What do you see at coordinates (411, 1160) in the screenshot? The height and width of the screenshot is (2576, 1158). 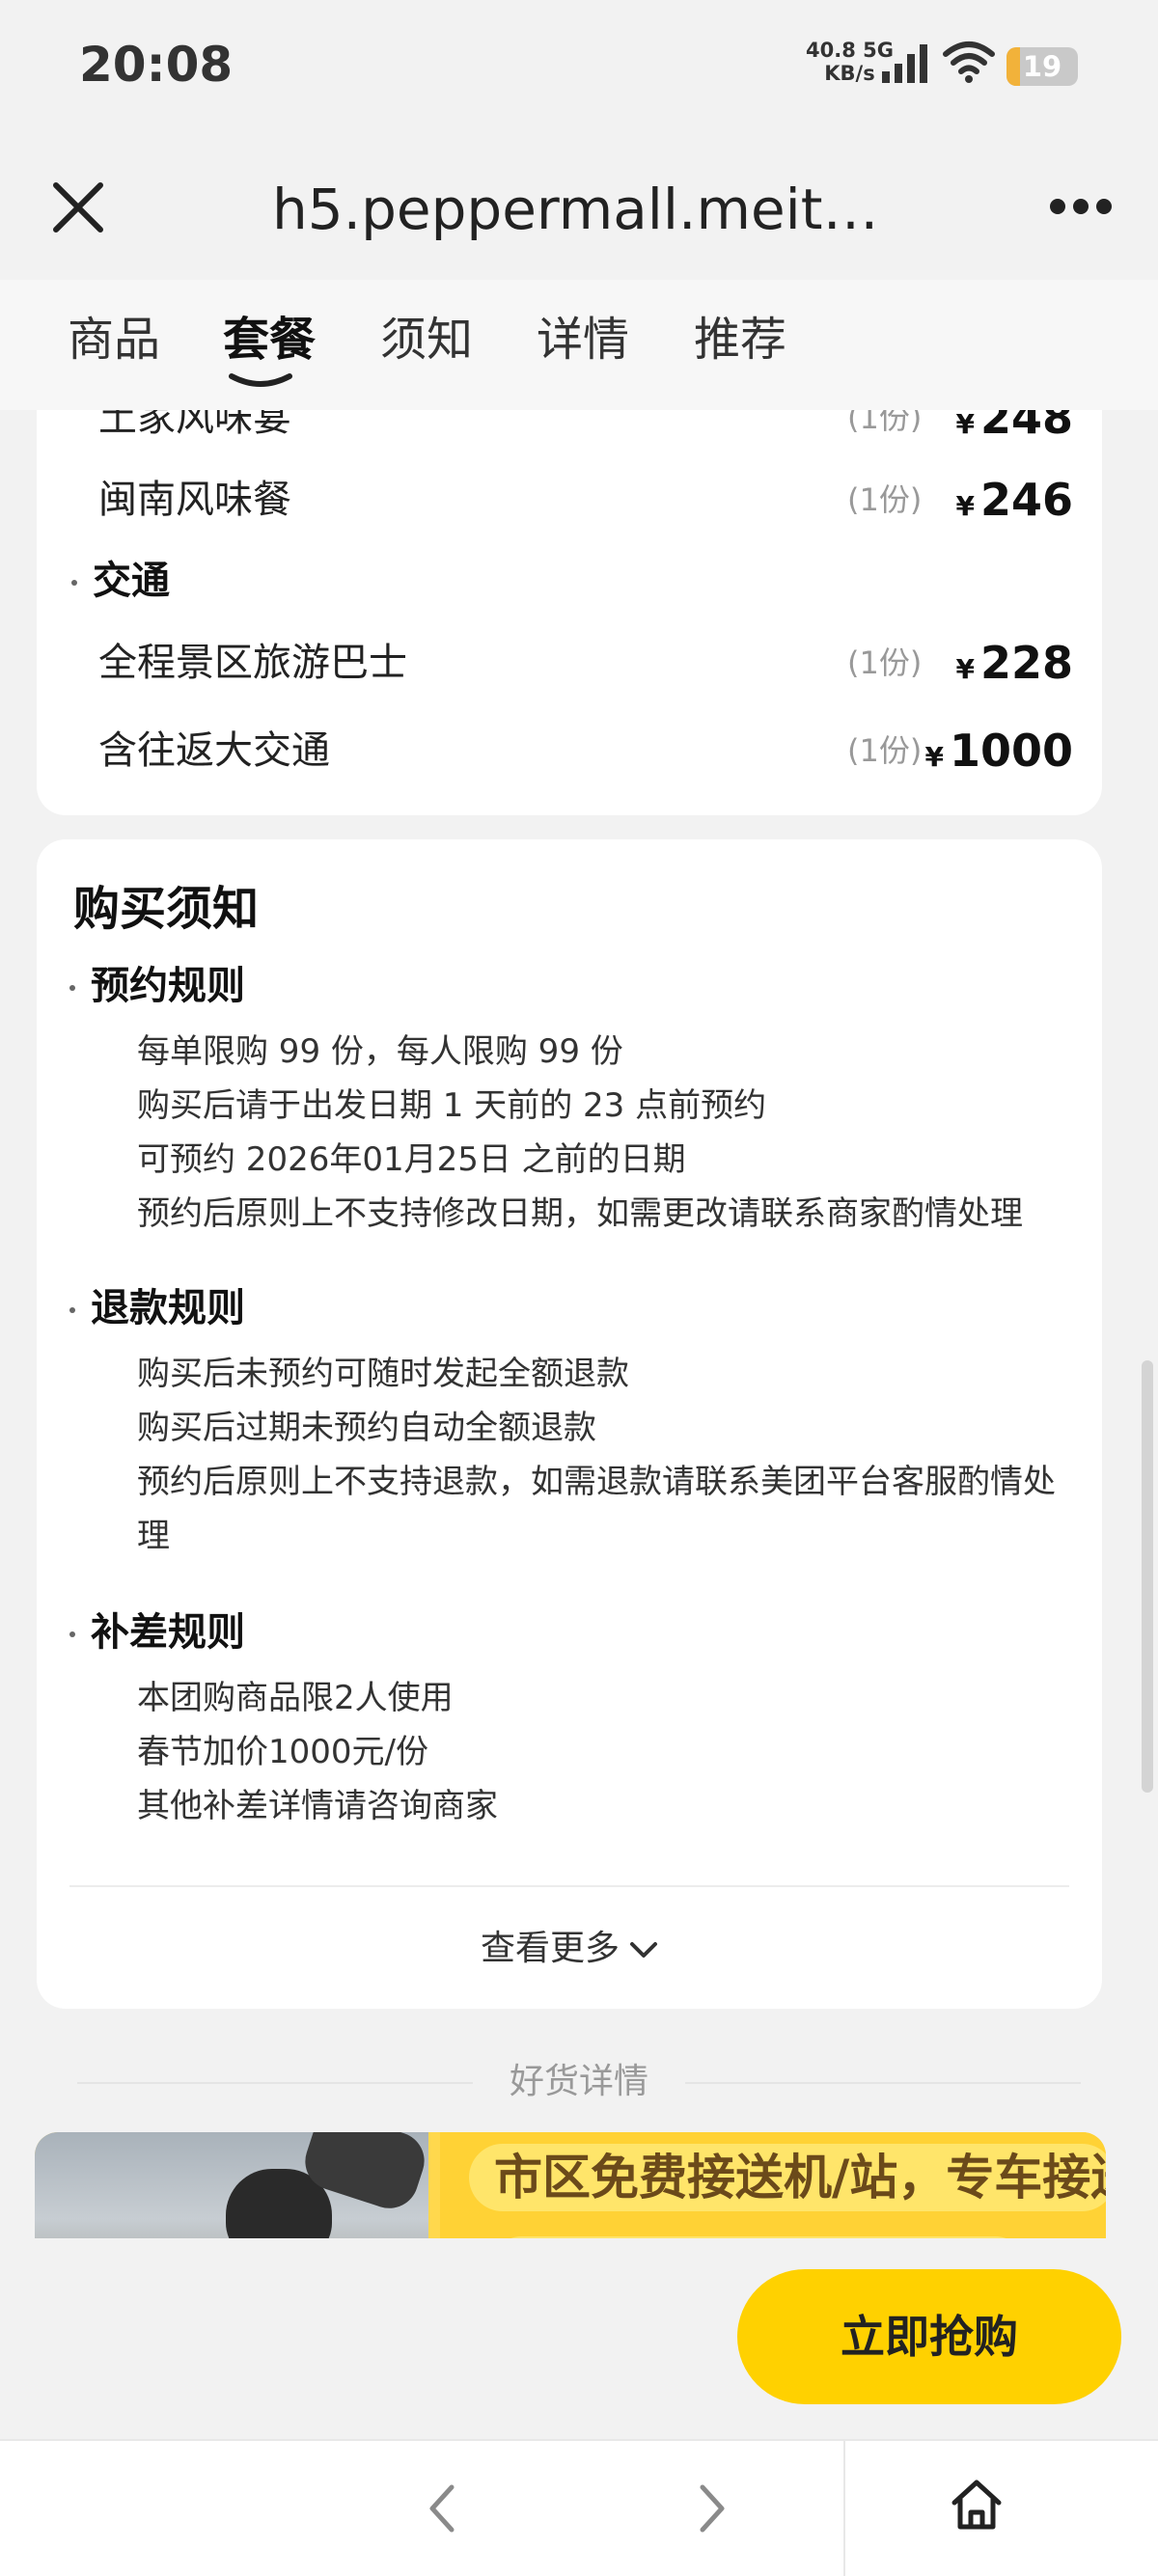 I see `section-line: 可预约 2026年01月25日 之前的日期` at bounding box center [411, 1160].